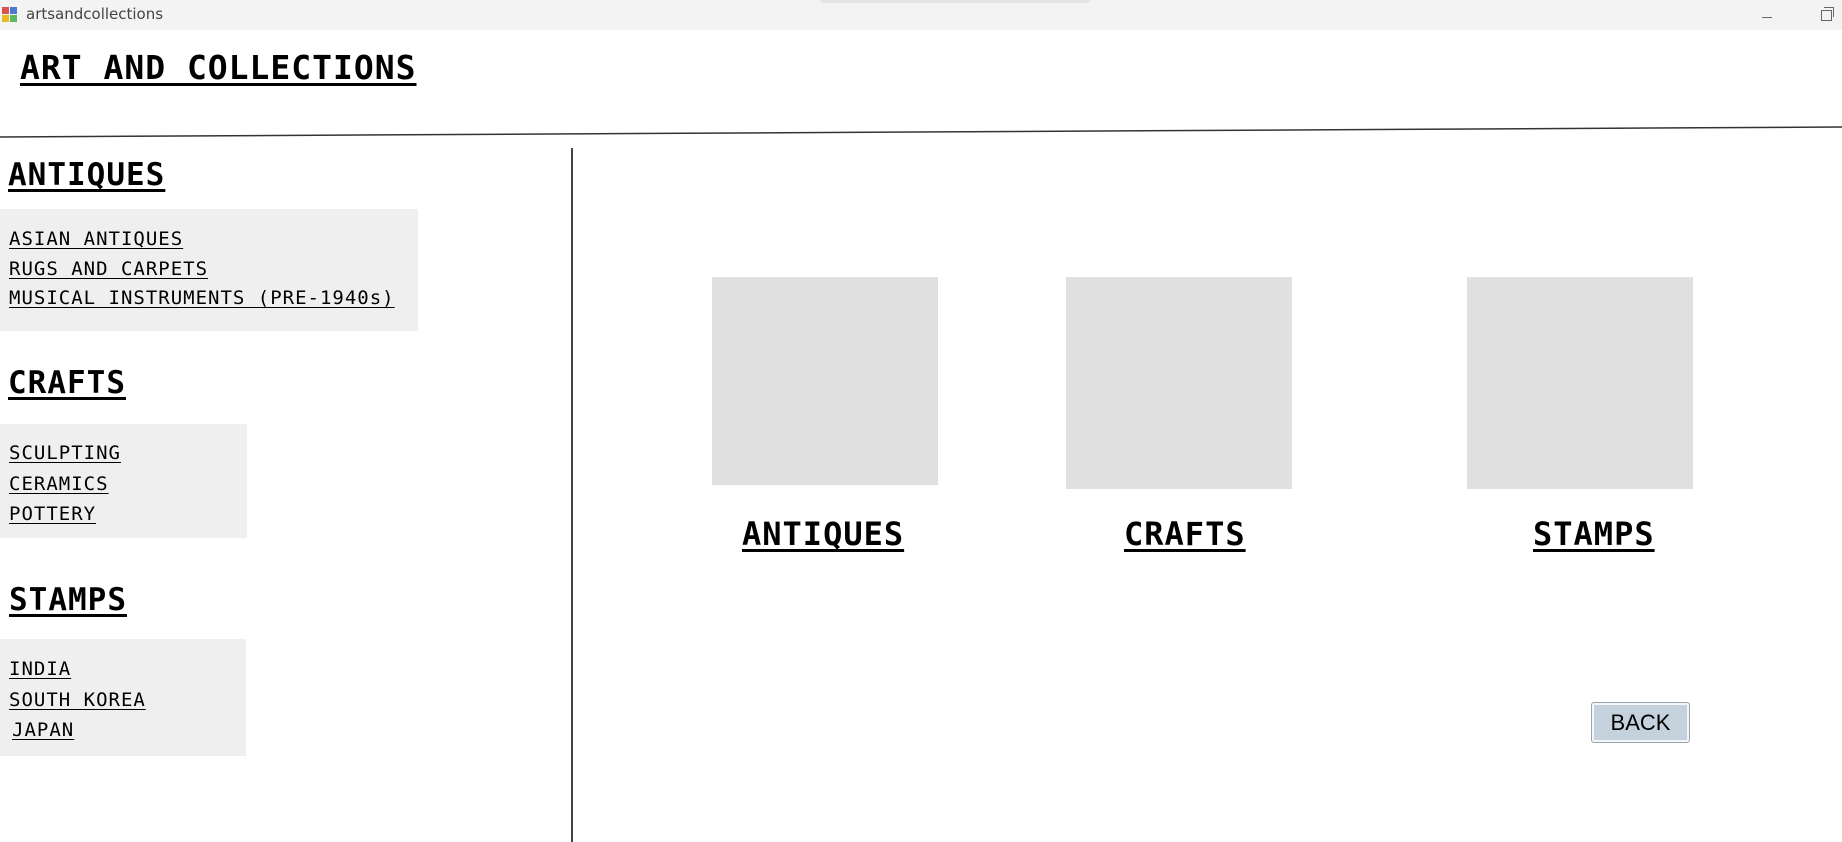  Describe the element at coordinates (40, 669) in the screenshot. I see `sidebar-link-india: INDIA` at that location.